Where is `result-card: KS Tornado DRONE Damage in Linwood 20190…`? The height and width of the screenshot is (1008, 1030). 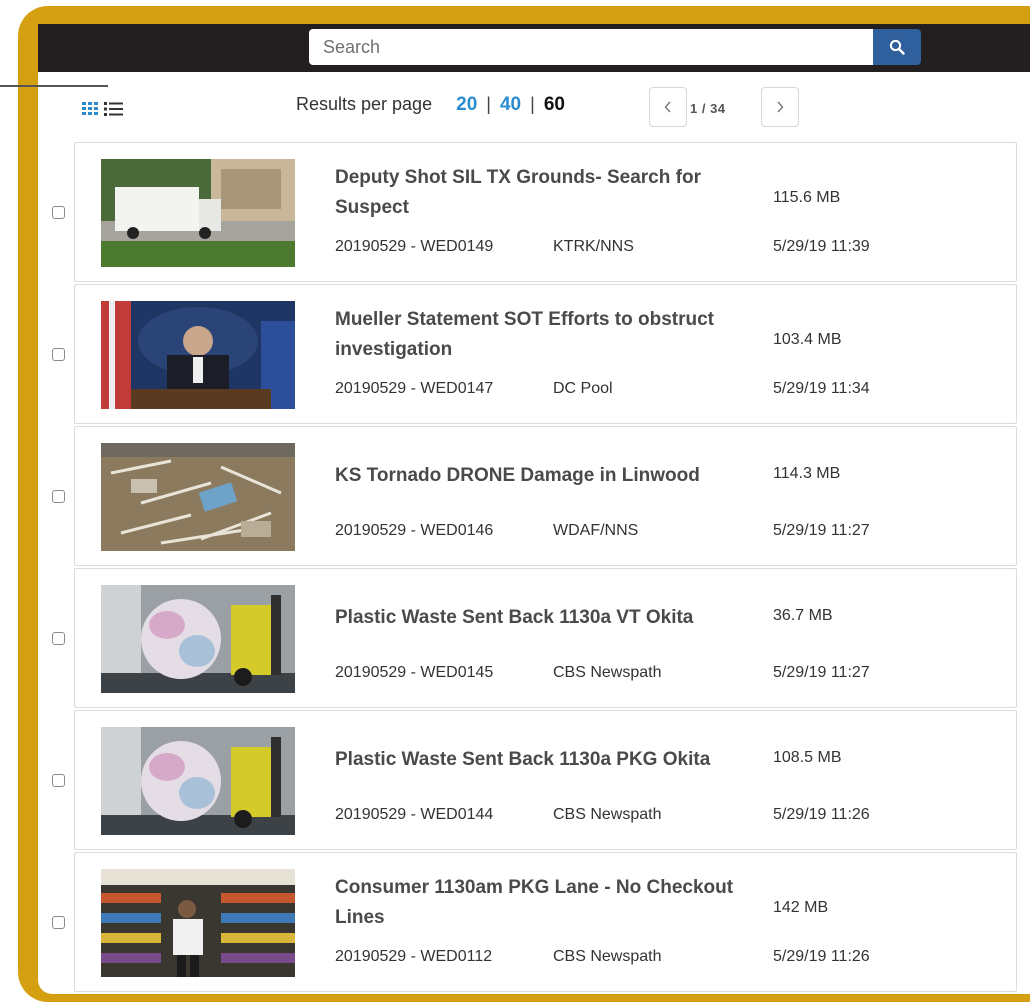 result-card: KS Tornado DRONE Damage in Linwood 20190… is located at coordinates (545, 496).